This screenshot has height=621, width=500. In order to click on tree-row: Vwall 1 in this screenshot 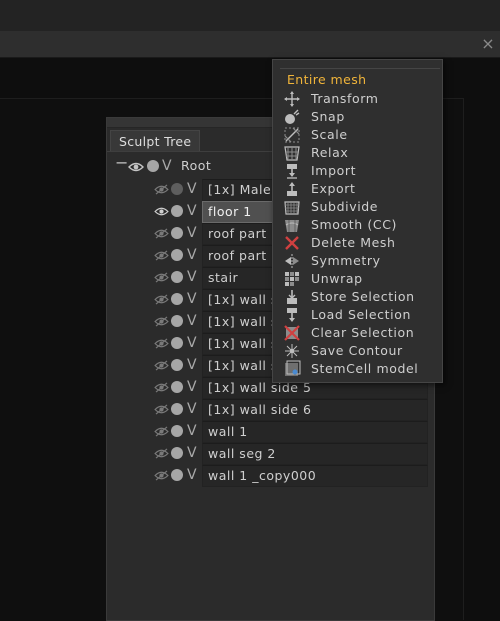, I will do `click(290, 432)`.